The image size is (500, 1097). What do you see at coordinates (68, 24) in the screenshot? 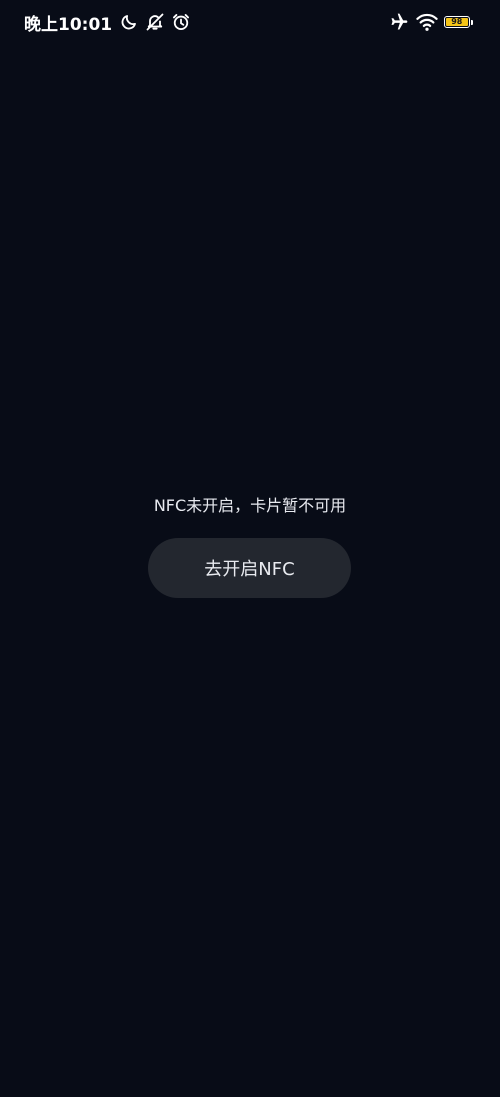
I see `status-time: 晚上10:01` at bounding box center [68, 24].